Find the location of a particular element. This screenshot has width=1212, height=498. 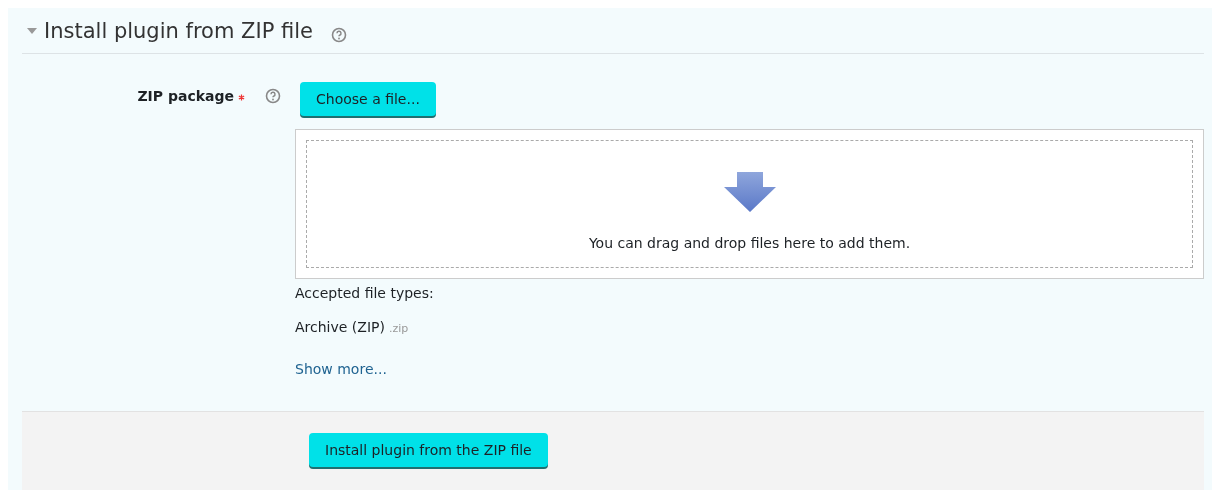

file-type-name: Archive (ZIP) is located at coordinates (340, 327).